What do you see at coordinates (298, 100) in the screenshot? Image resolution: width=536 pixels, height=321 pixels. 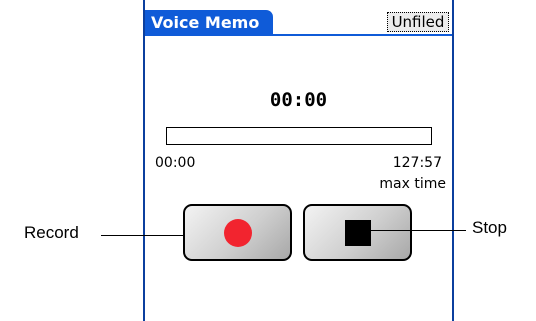 I see `elapsed-time: 00:00` at bounding box center [298, 100].